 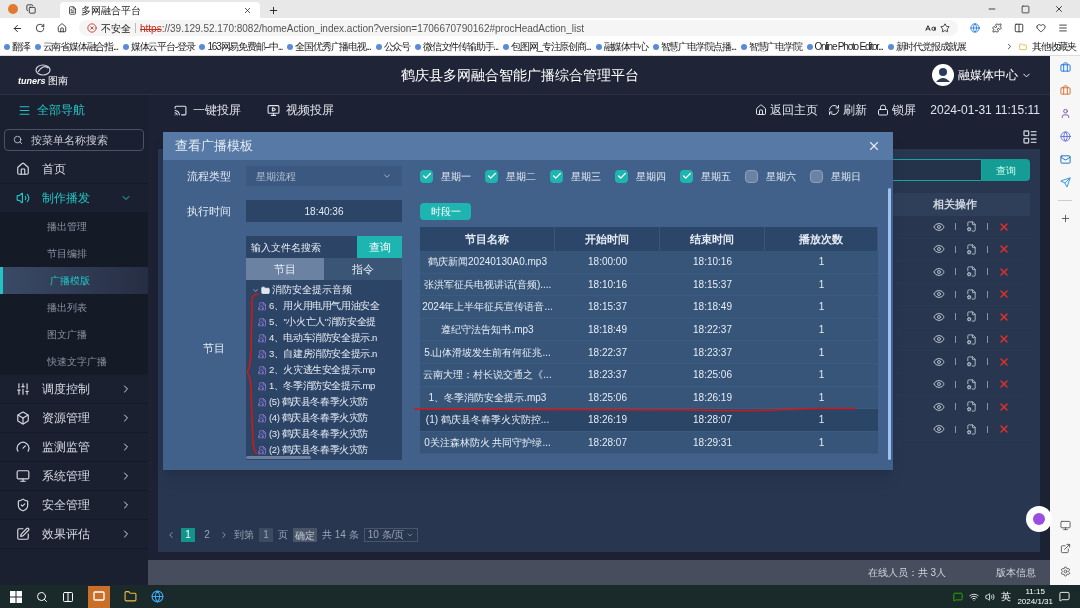 I want to click on weekday-label: 星期三, so click(x=586, y=176).